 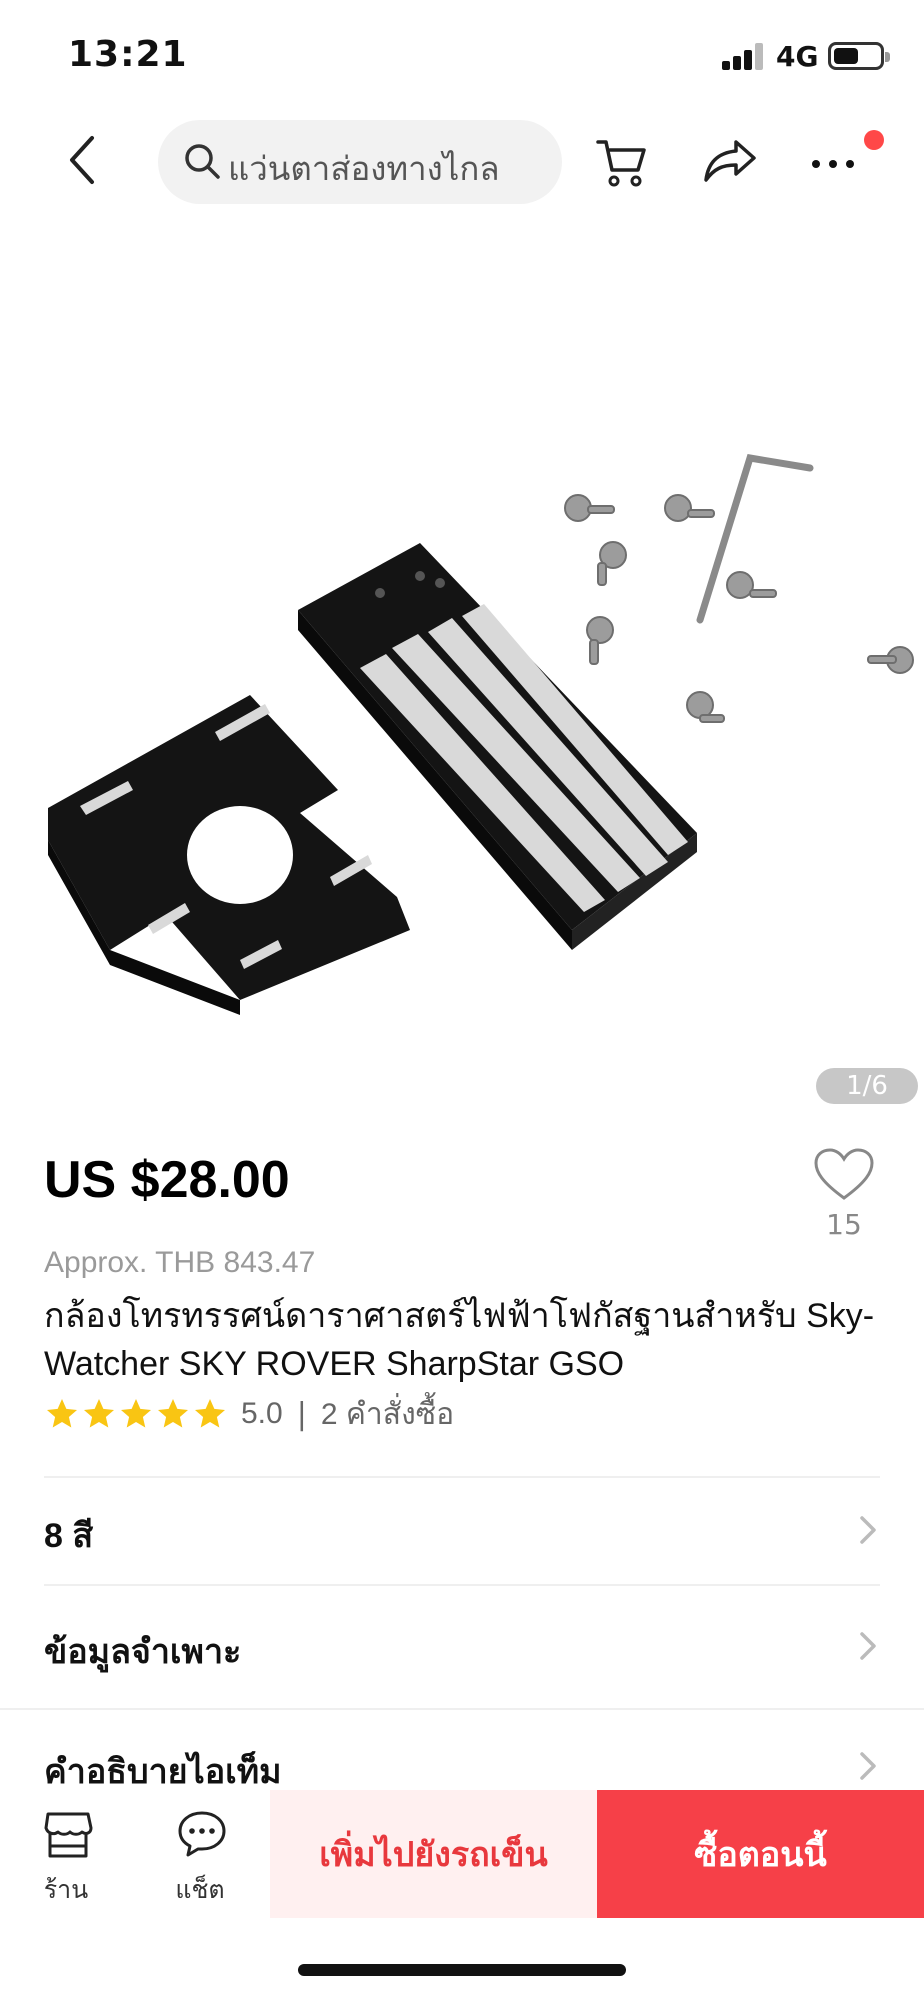 I want to click on specifications-label: ข้อมูลจำเพาะ, so click(x=143, y=1652).